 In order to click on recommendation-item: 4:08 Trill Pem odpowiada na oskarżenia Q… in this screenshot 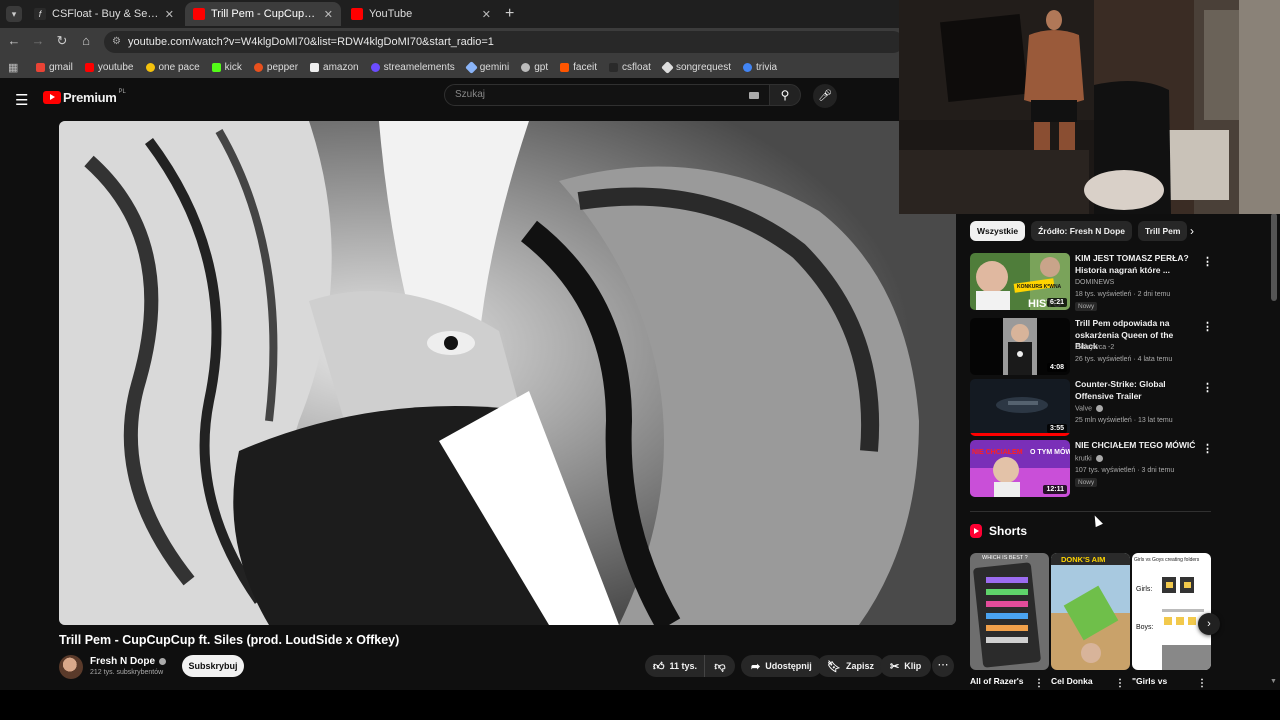, I will do `click(1092, 347)`.